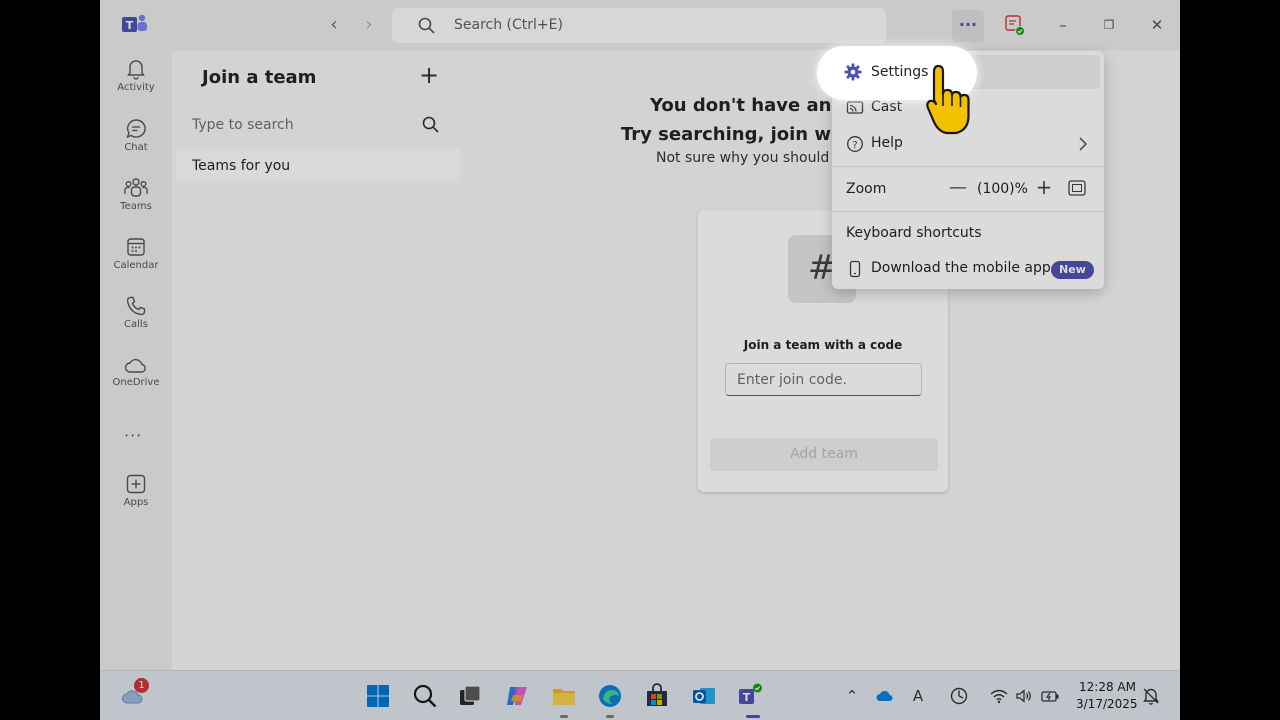 The height and width of the screenshot is (720, 1280). Describe the element at coordinates (1083, 144) in the screenshot. I see `chevron-right-icon` at that location.